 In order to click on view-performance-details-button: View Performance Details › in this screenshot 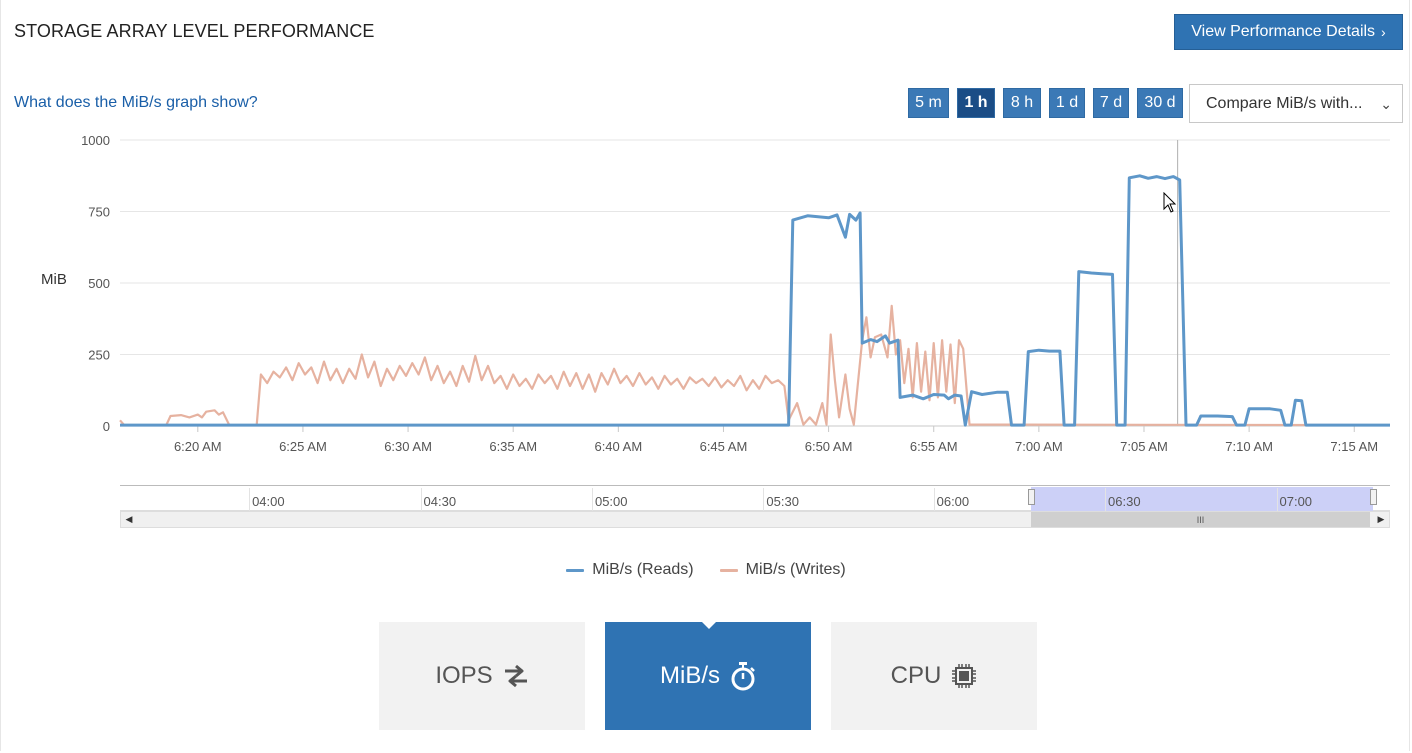, I will do `click(1288, 32)`.